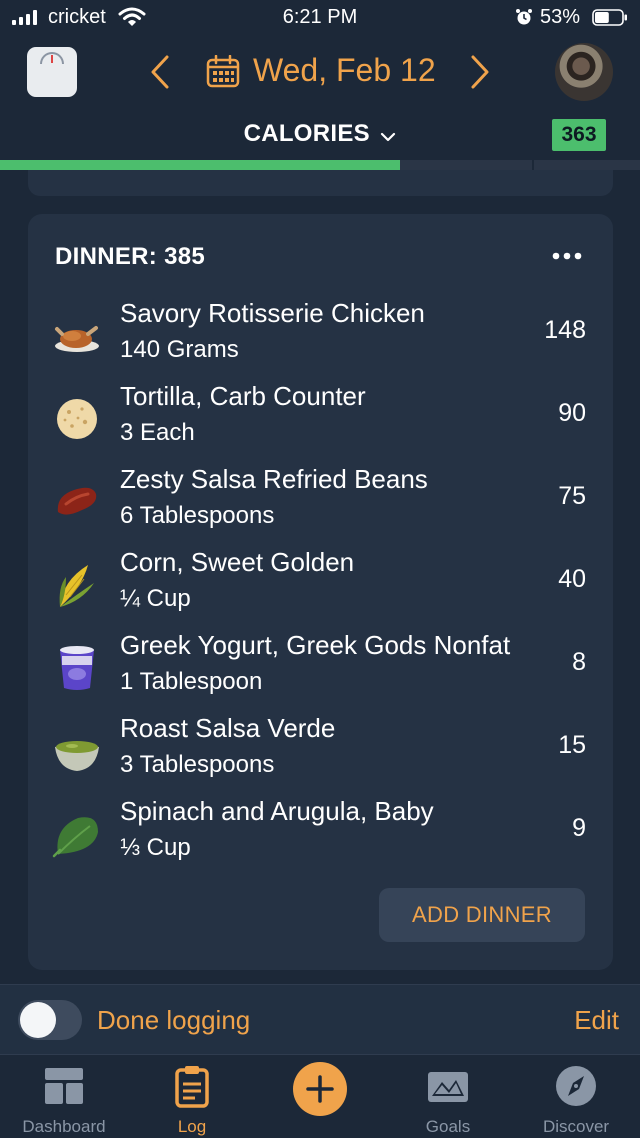 The width and height of the screenshot is (640, 1138). I want to click on done-logging-toggle, so click(50, 1020).